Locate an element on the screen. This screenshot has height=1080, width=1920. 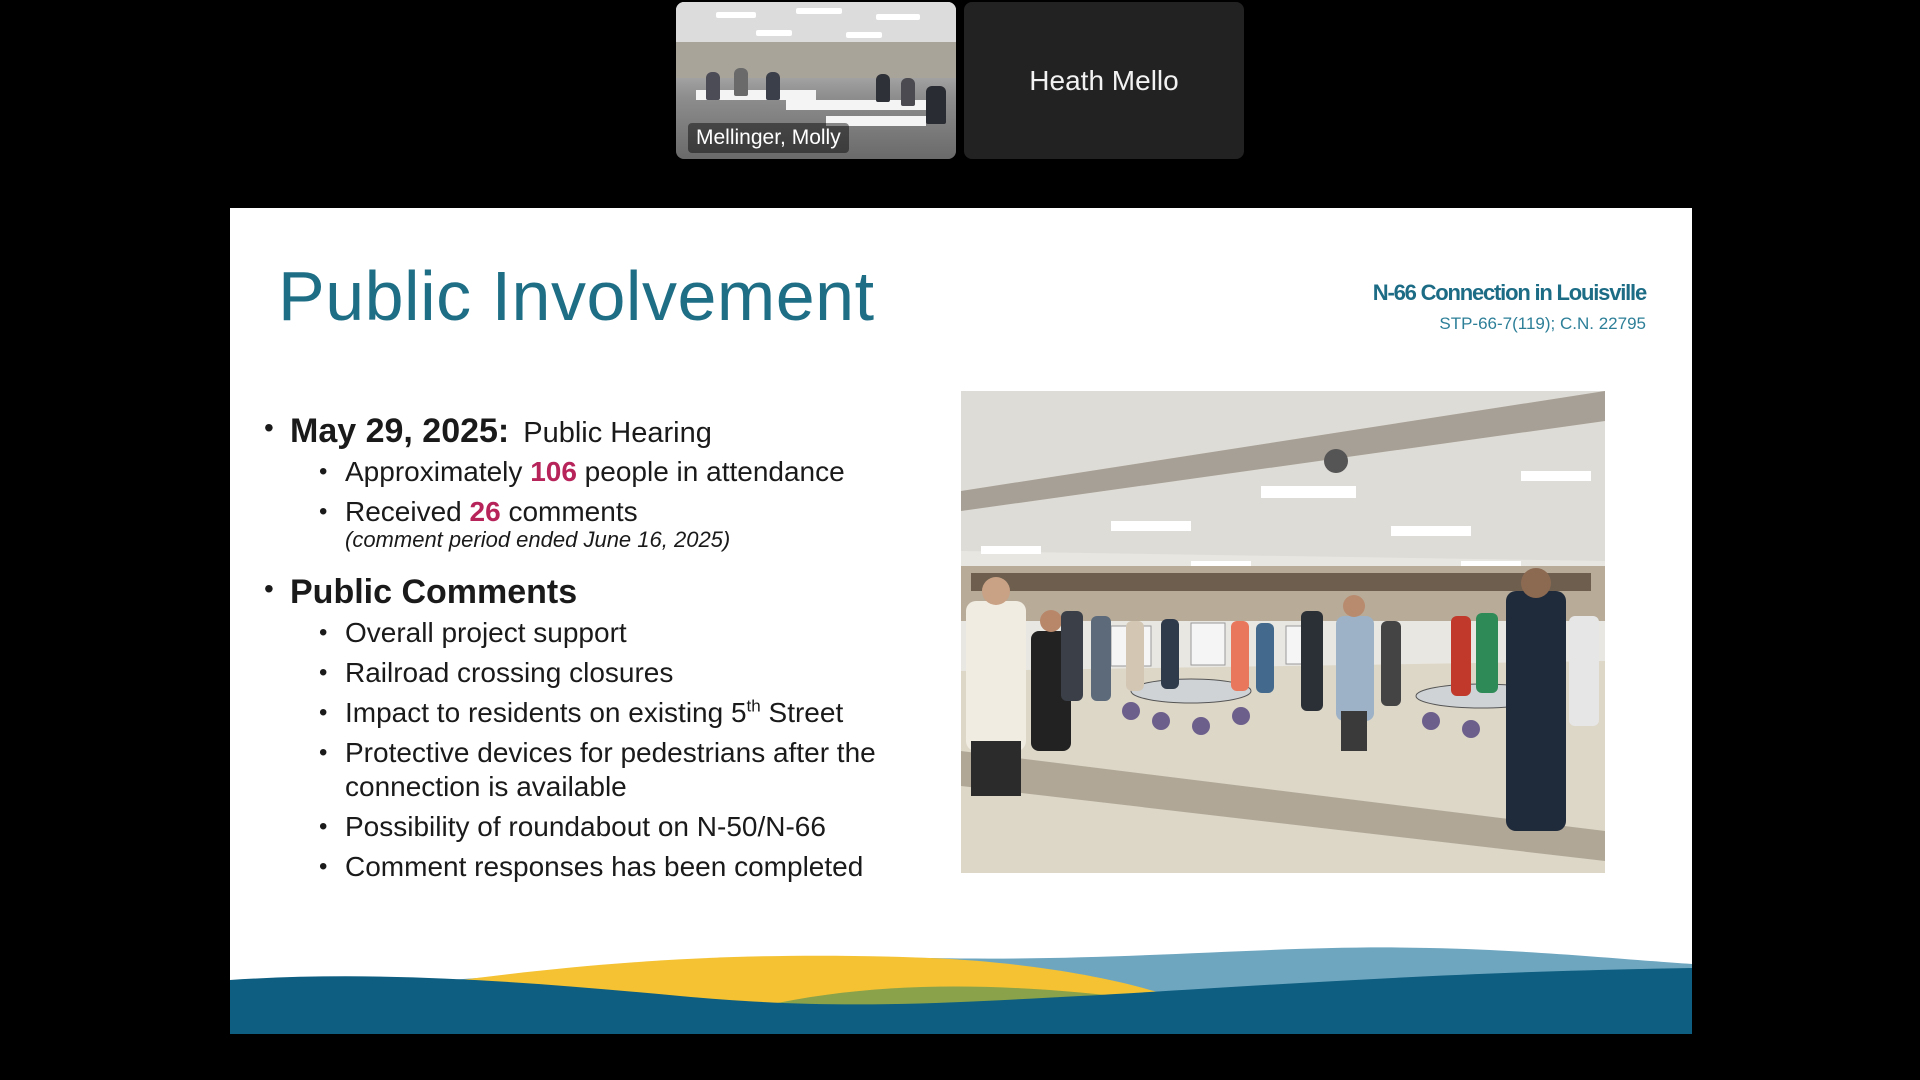
public-comments-heading: Public Comments is located at coordinates (434, 592).